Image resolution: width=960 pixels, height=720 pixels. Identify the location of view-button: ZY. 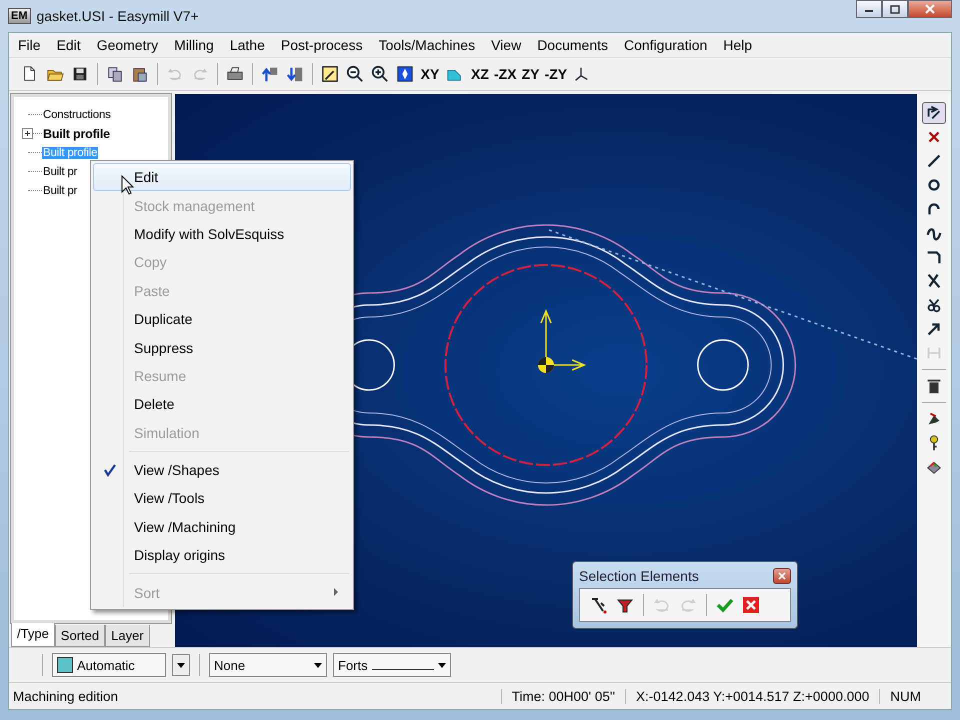
(531, 74).